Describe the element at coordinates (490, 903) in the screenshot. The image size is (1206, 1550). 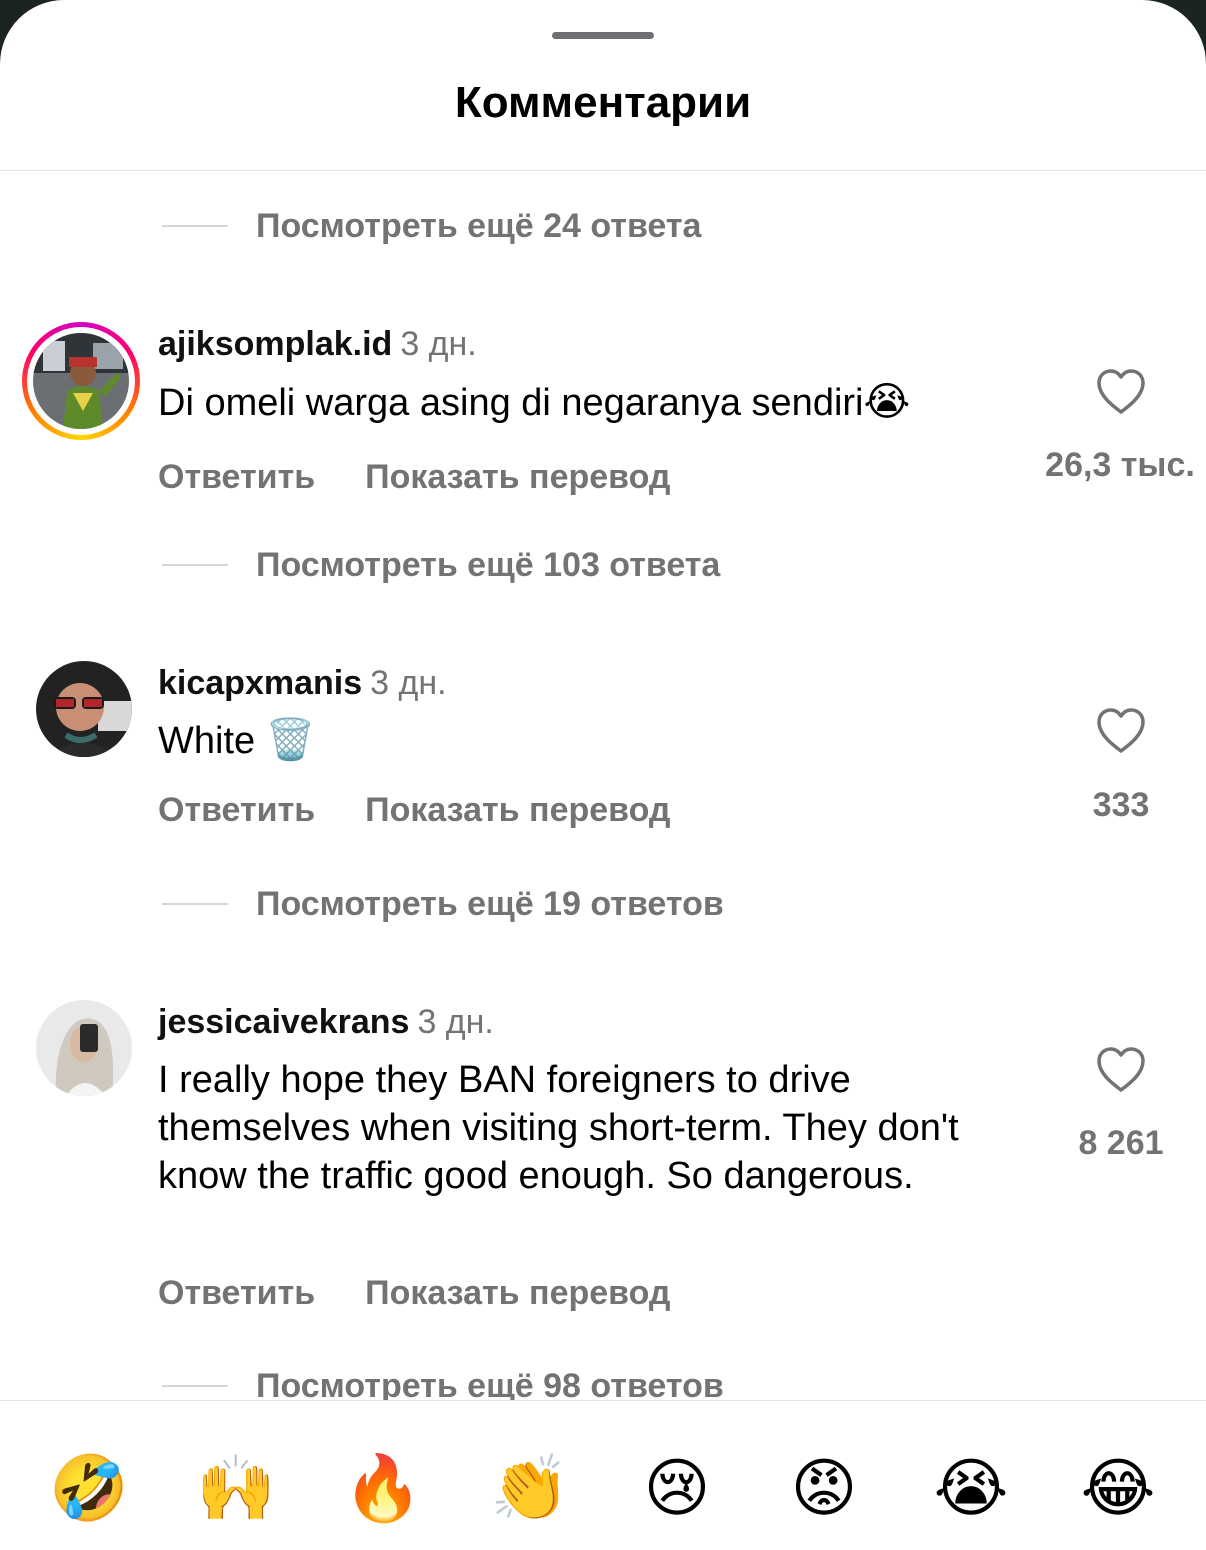
I see `view-more-replies-label: Посмотреть ещё 19 ответов` at that location.